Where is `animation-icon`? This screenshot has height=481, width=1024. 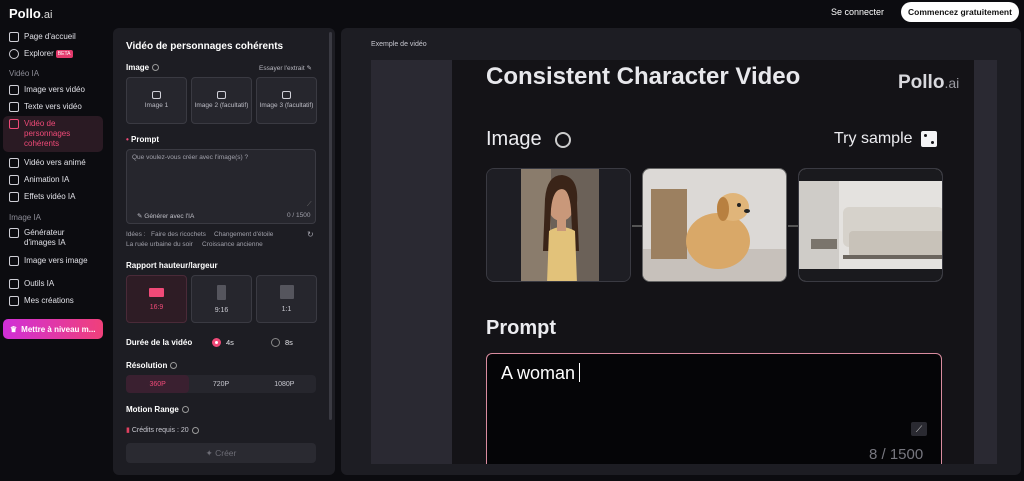
animation-icon is located at coordinates (14, 180).